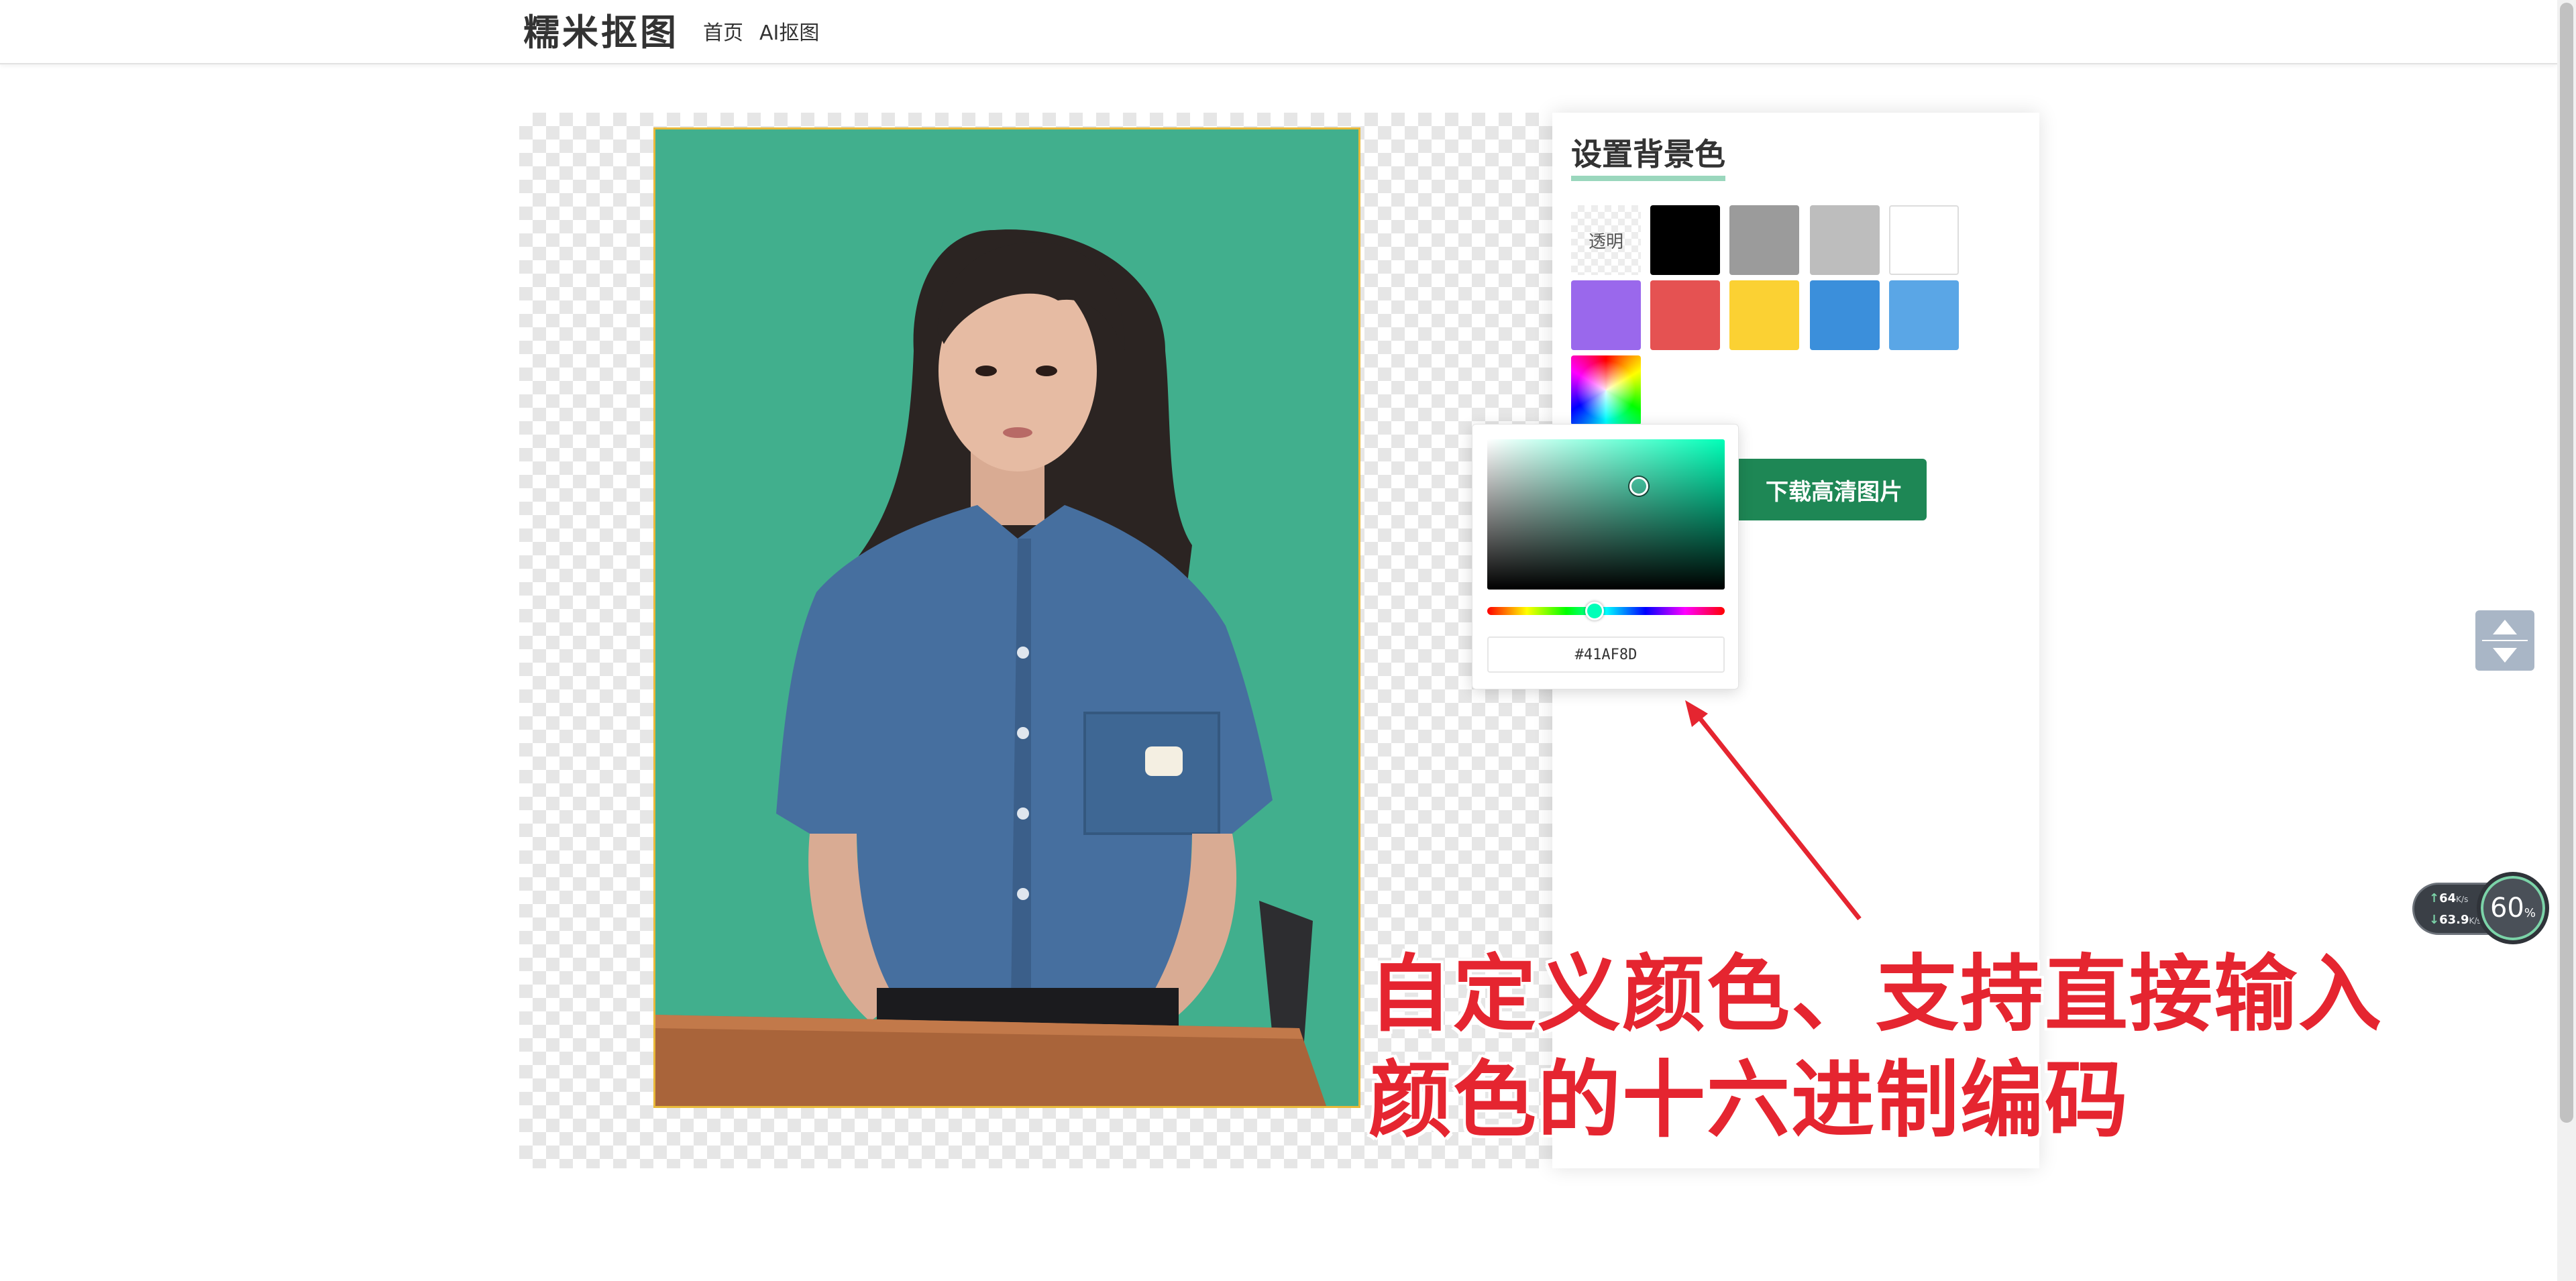 The image size is (2576, 1281). Describe the element at coordinates (1924, 240) in the screenshot. I see `swatch-white` at that location.